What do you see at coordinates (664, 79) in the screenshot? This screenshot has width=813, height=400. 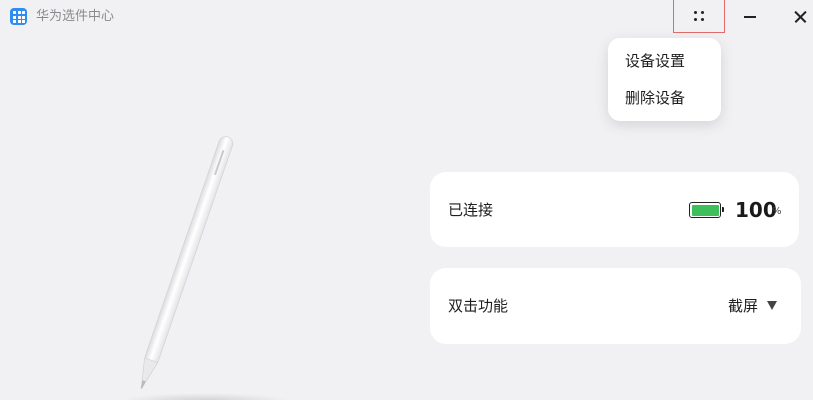 I see `options-menu: 设备设置 删除设备` at bounding box center [664, 79].